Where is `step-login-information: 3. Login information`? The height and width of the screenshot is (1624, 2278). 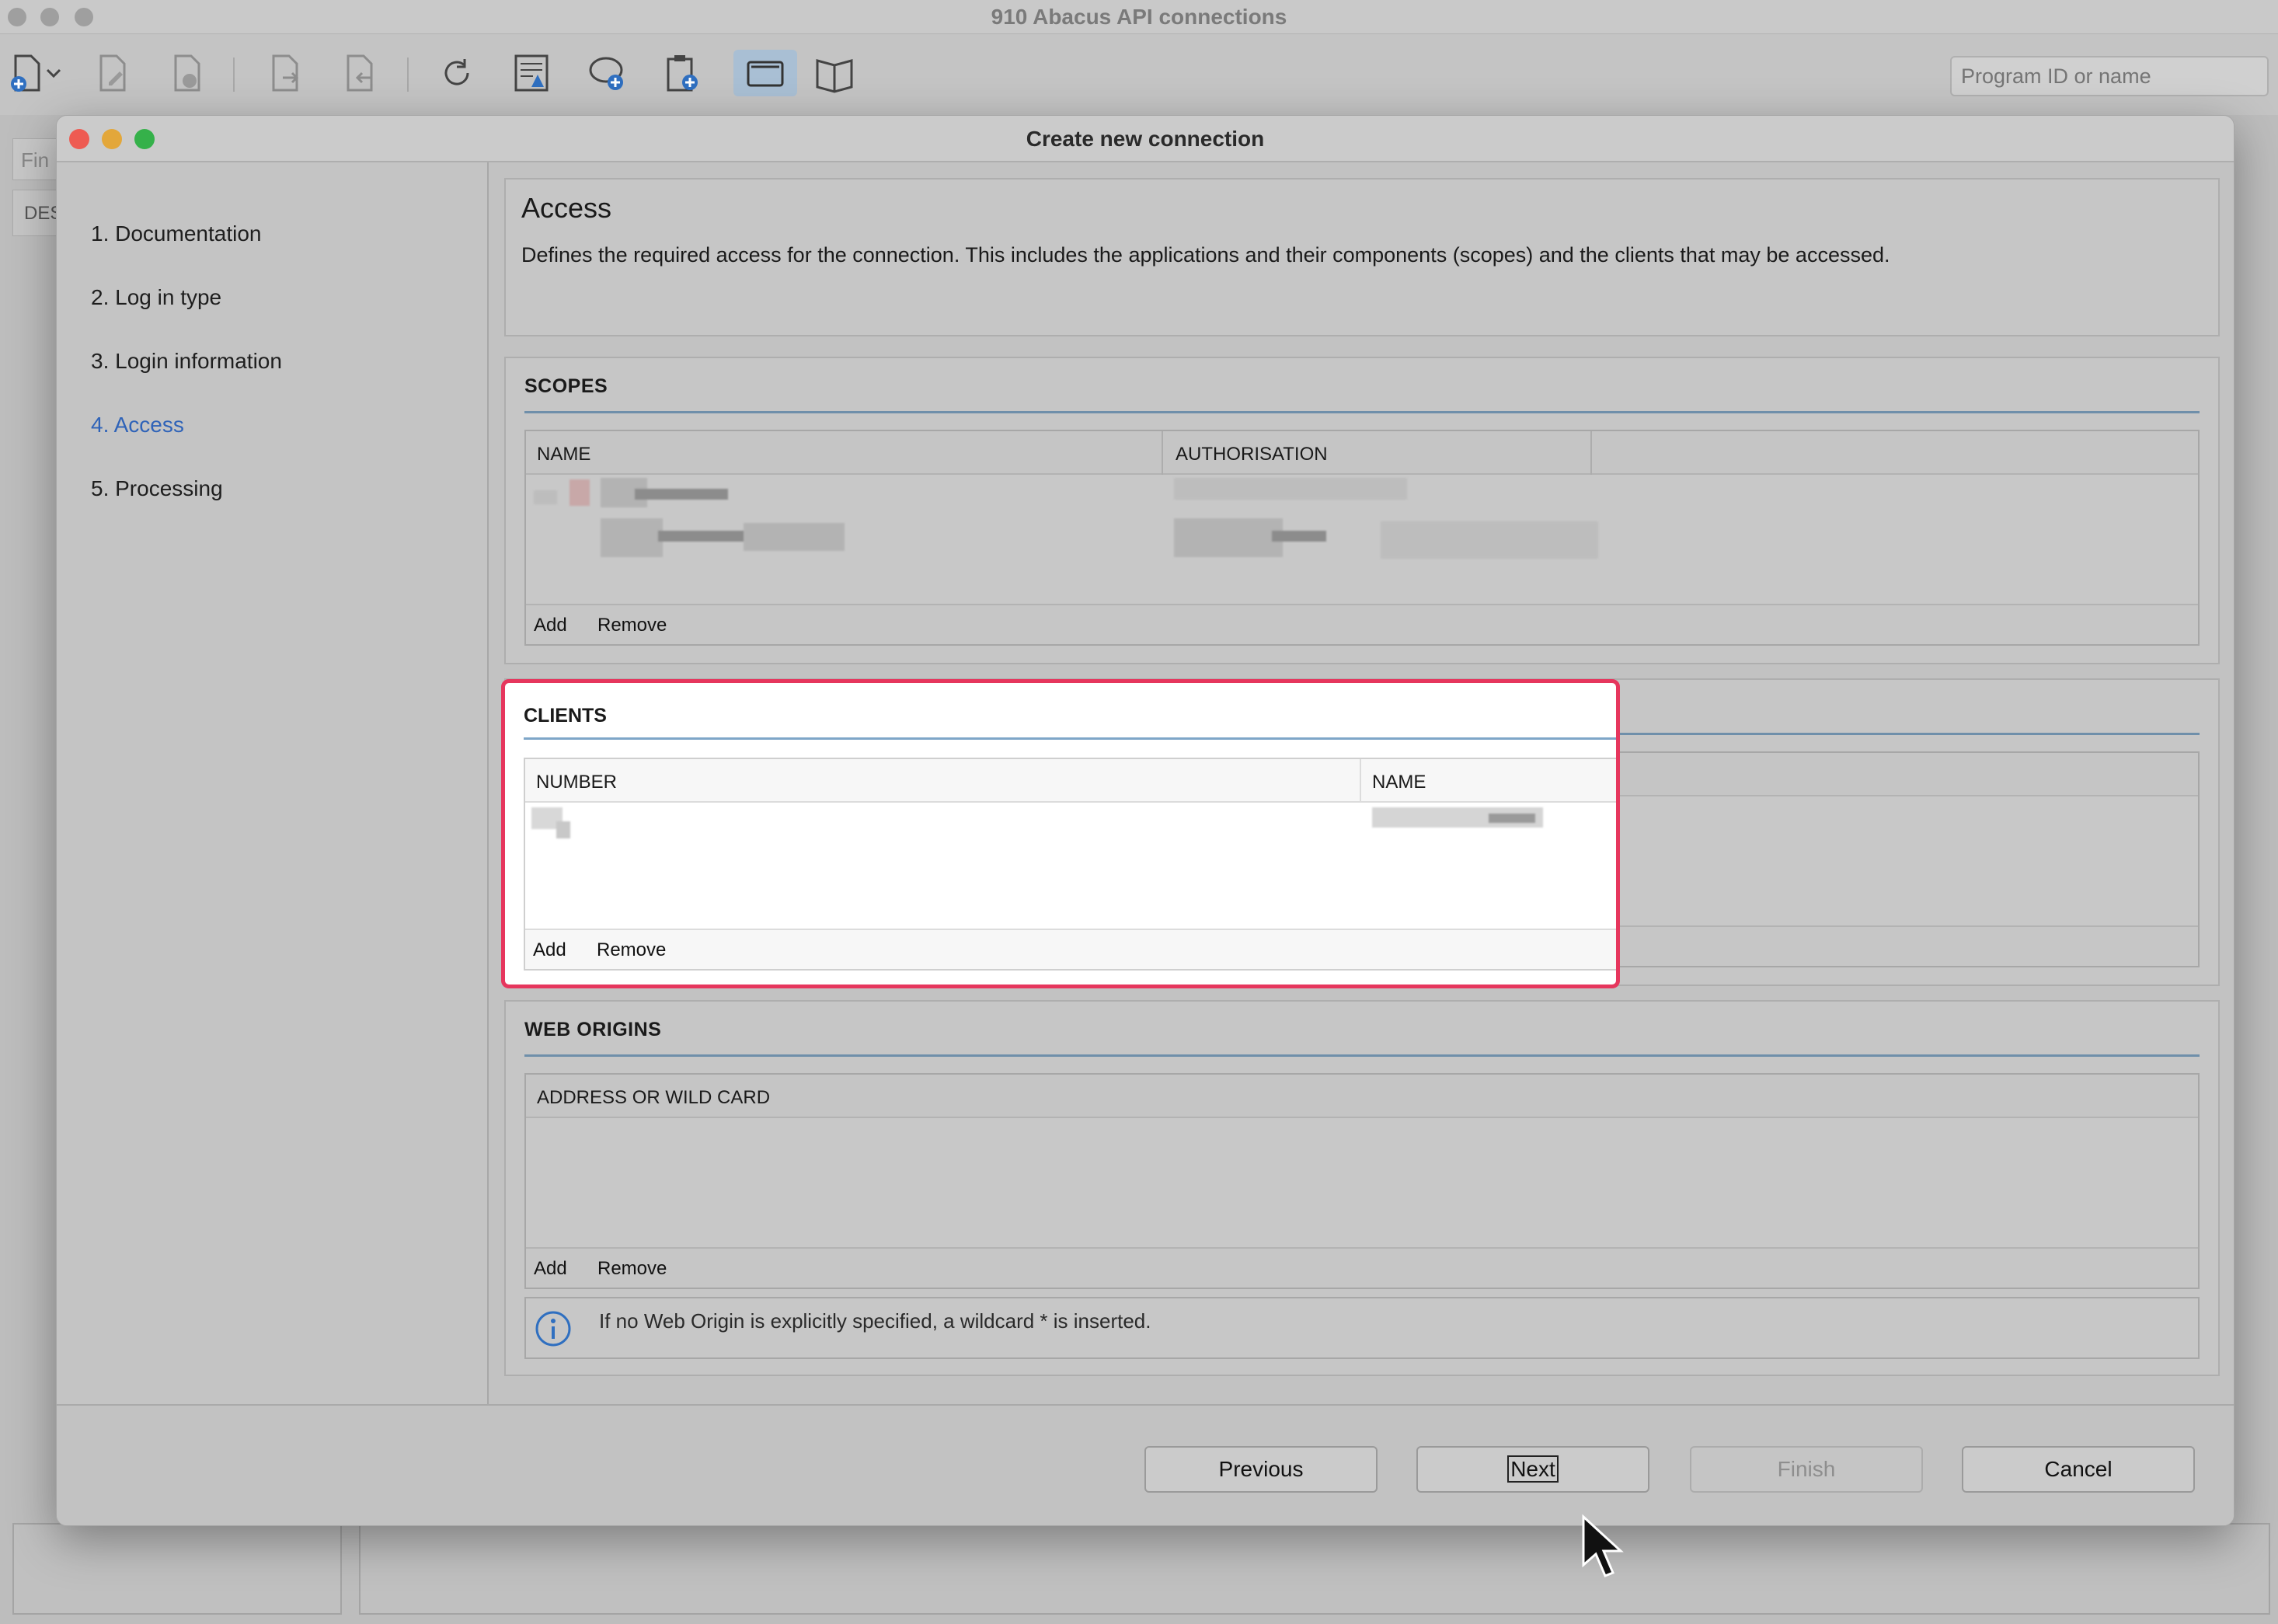
step-login-information: 3. Login information is located at coordinates (186, 361).